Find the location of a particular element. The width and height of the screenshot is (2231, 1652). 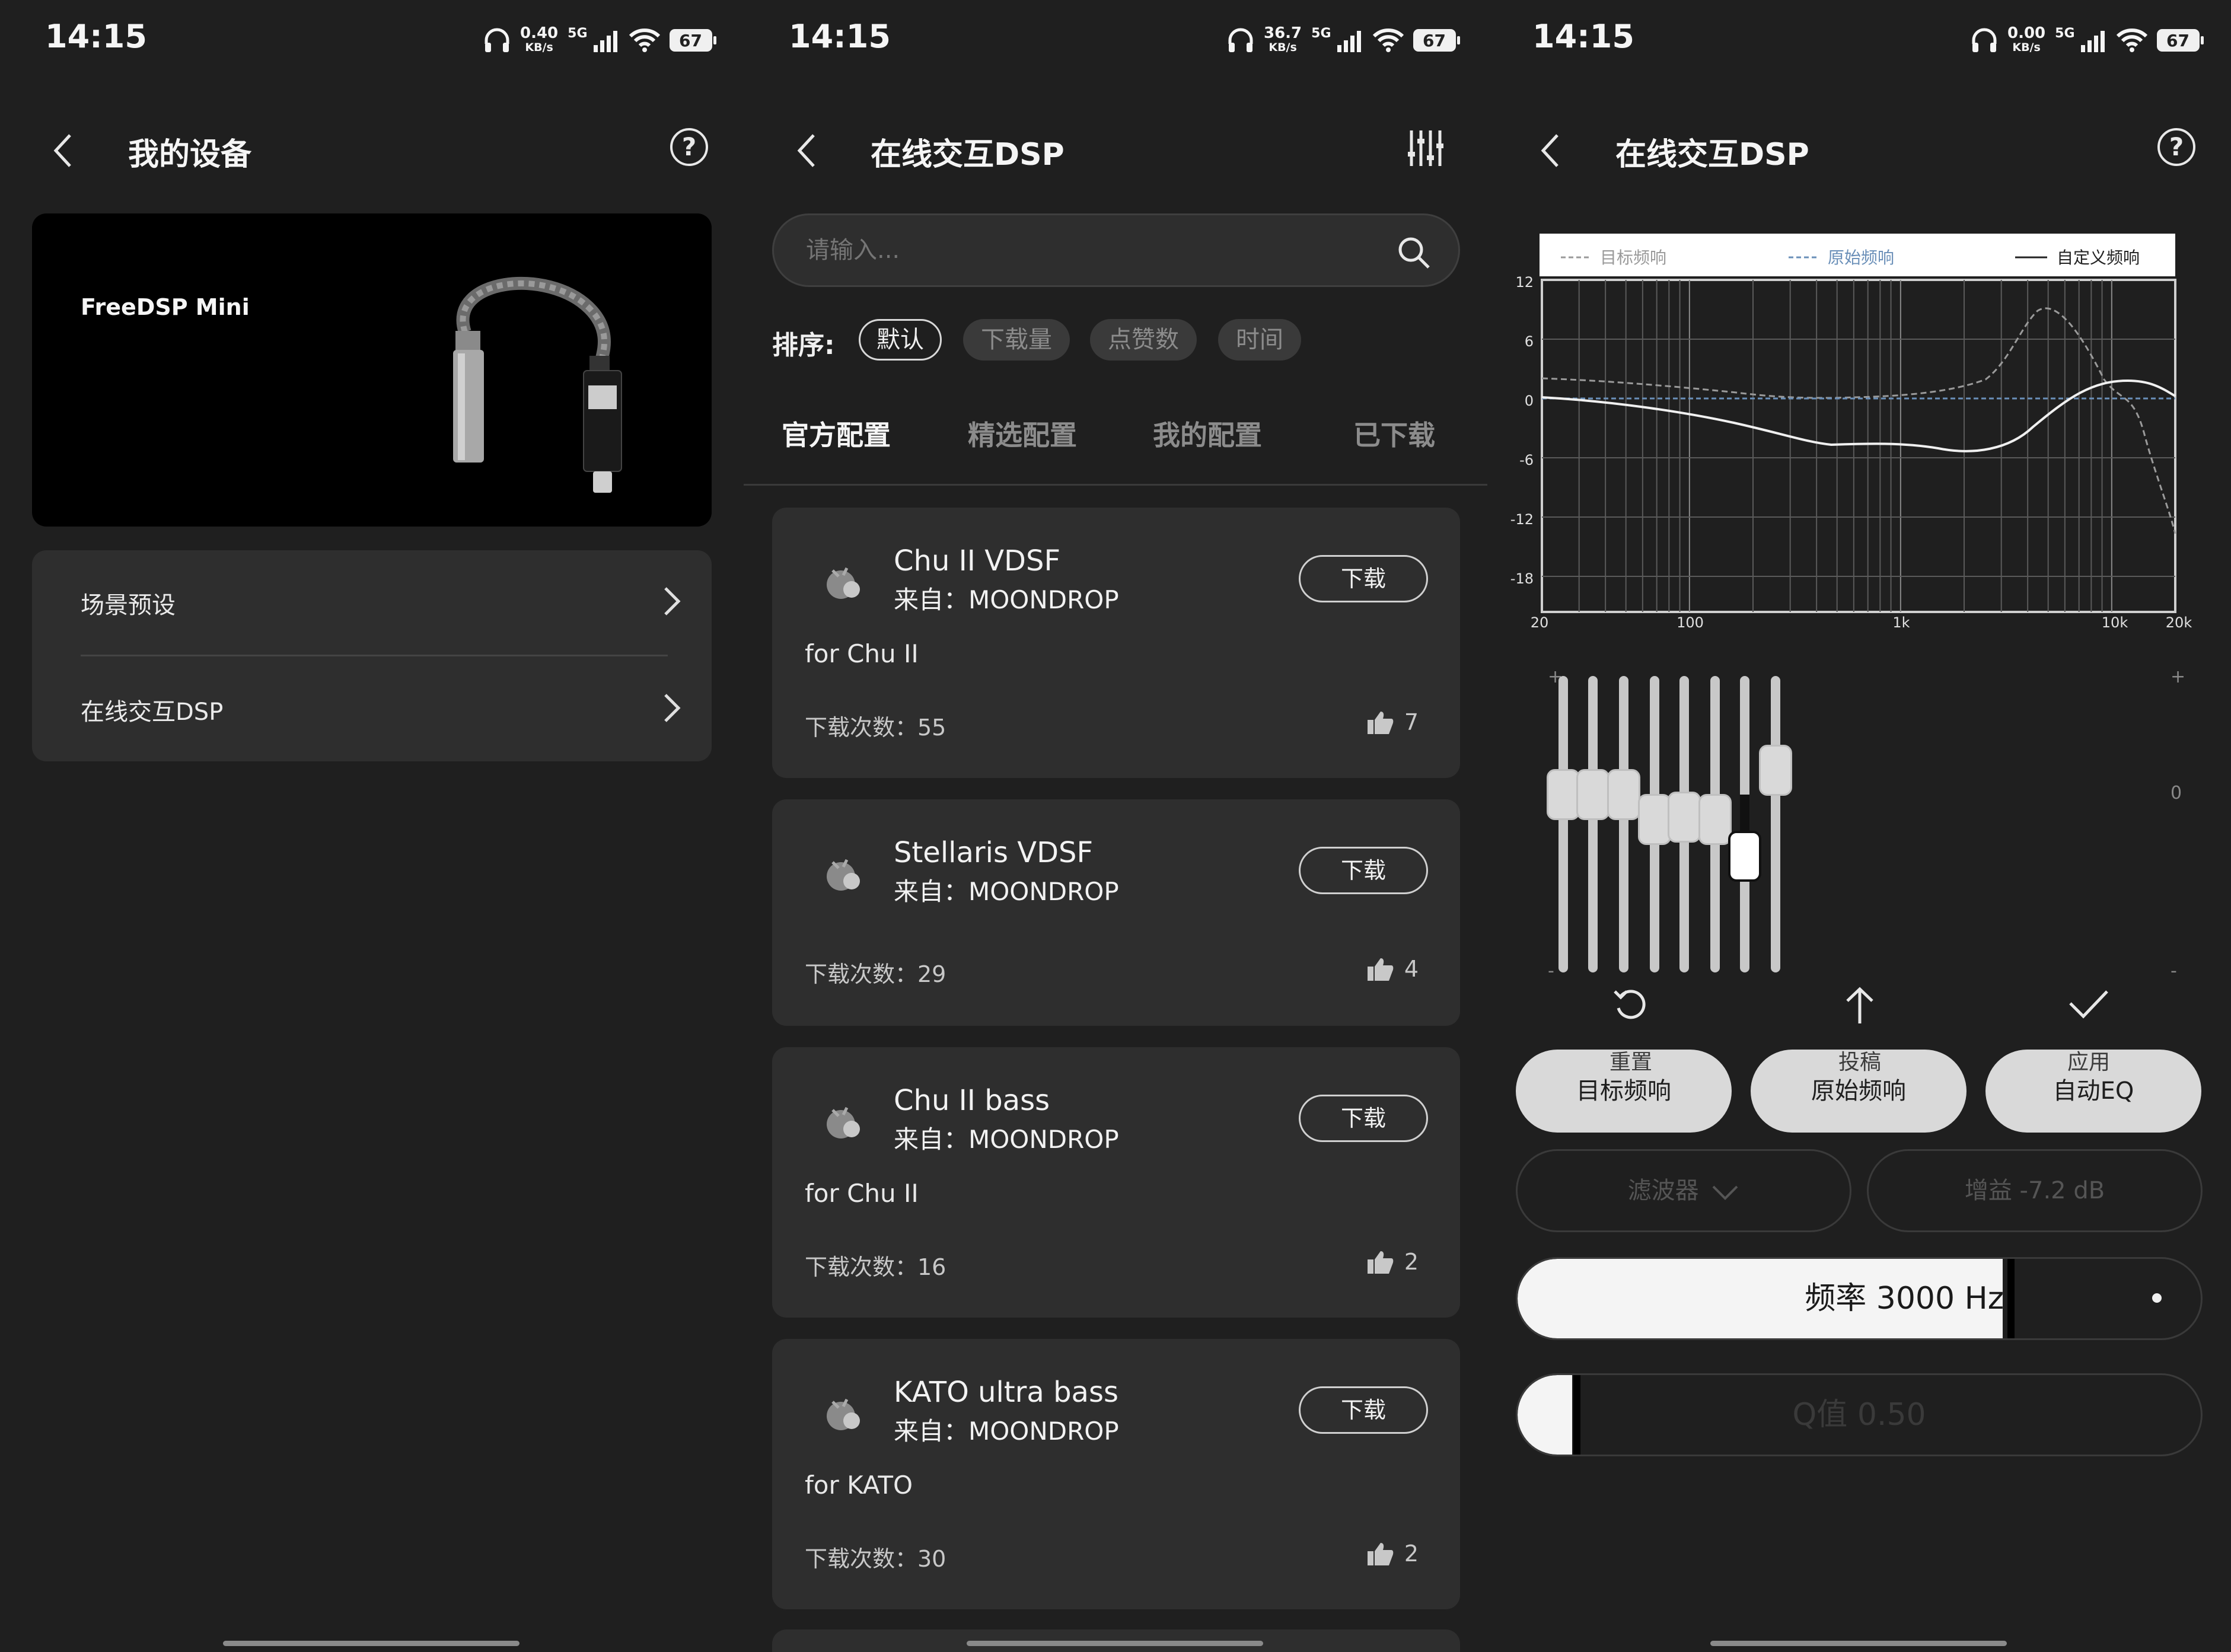

reset-label: 重置 is located at coordinates (1630, 1062).